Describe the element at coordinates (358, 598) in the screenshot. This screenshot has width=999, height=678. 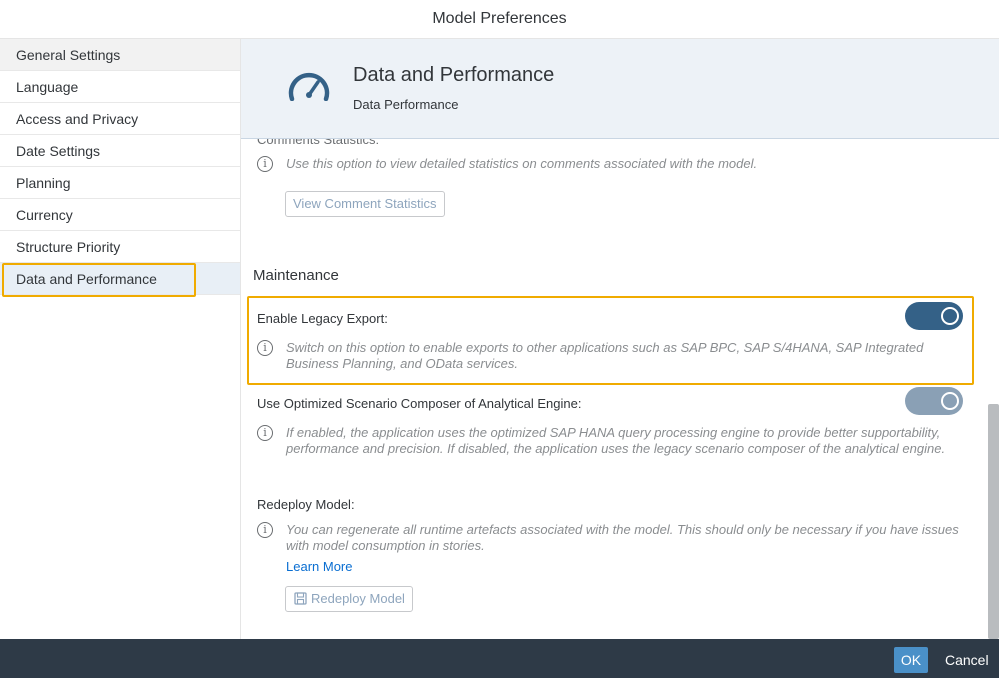
I see `redeploy-model-button-label: Redeploy Model` at that location.